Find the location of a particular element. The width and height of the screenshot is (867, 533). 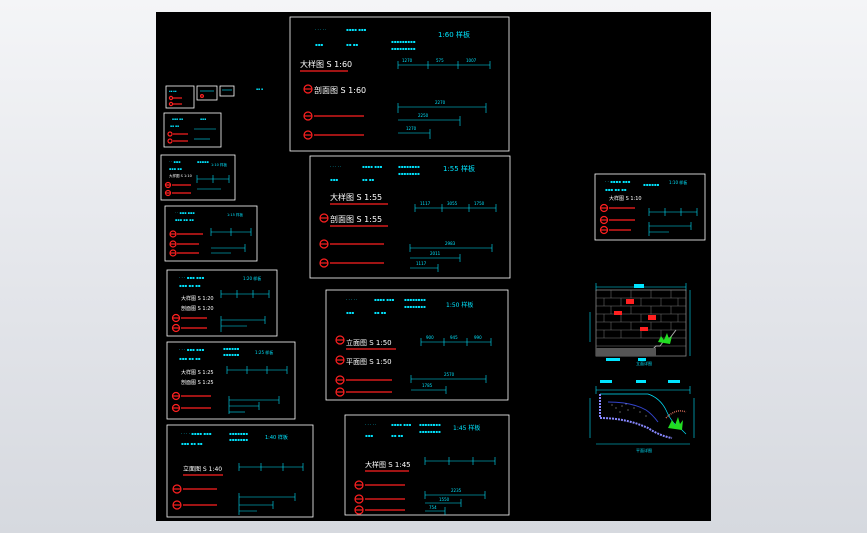

sheet-title: 1:40 样板 is located at coordinates (276, 437).